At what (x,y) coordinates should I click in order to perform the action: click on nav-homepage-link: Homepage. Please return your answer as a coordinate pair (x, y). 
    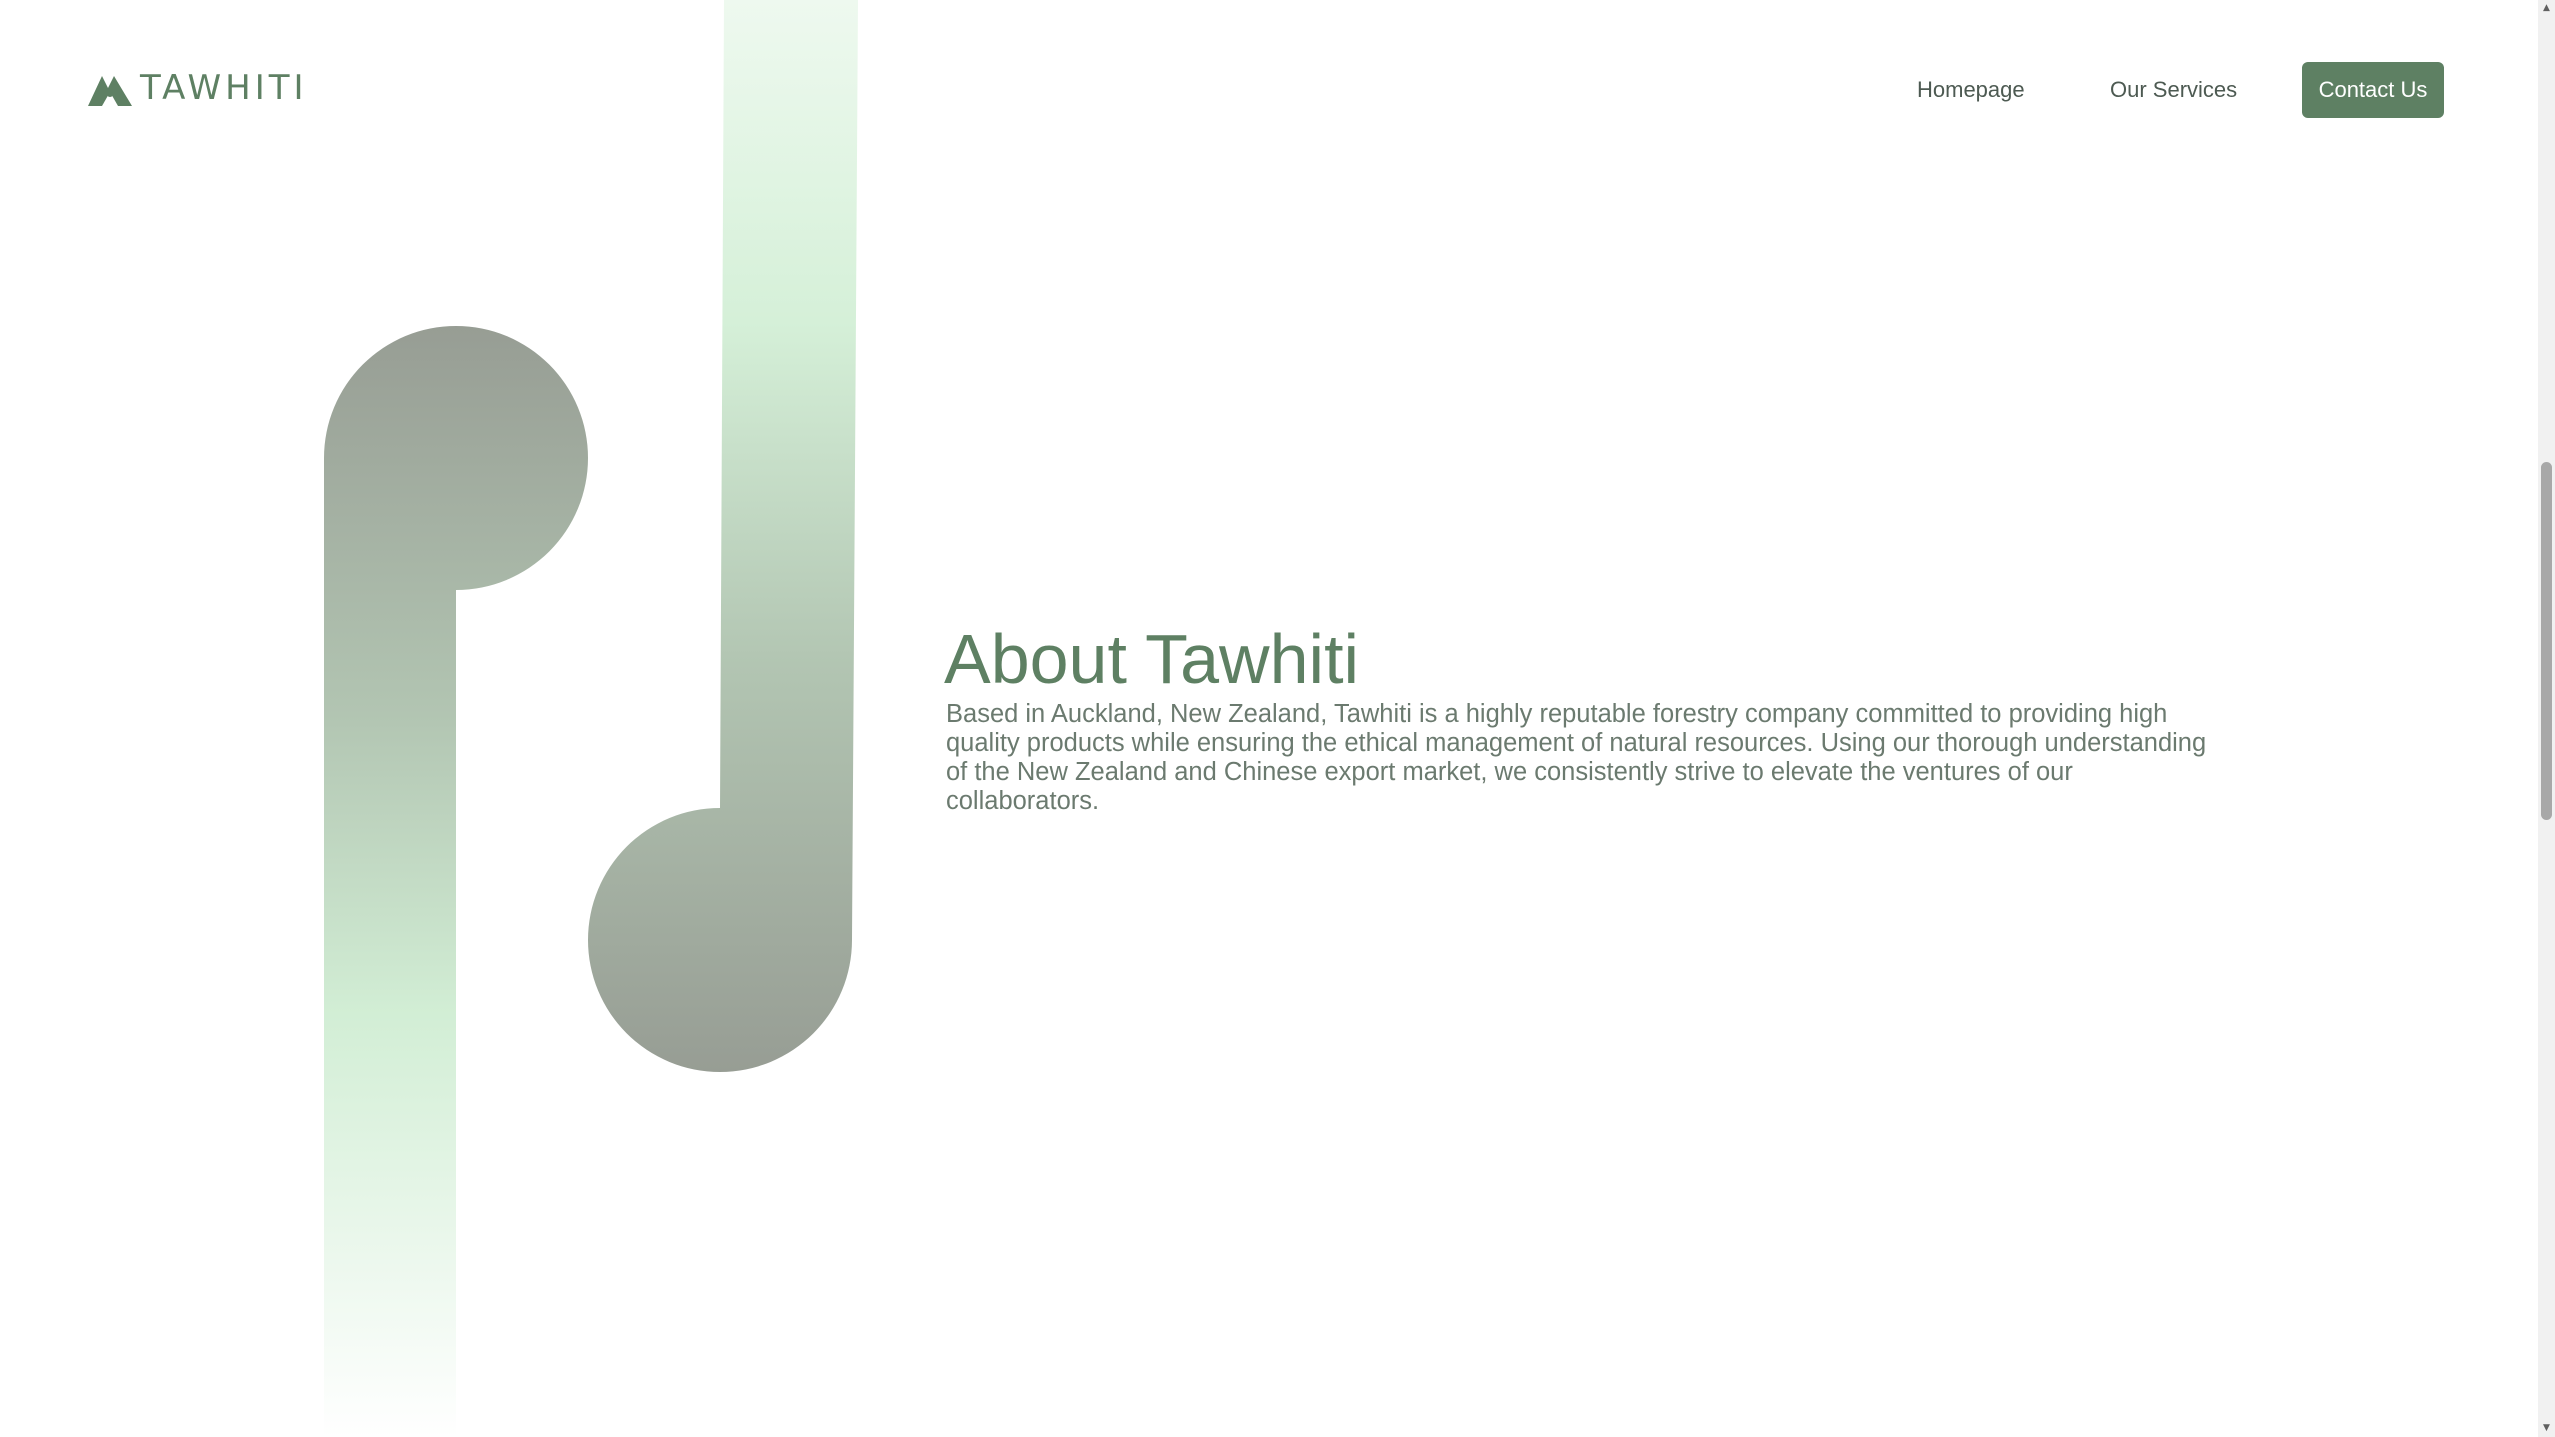
    Looking at the image, I should click on (1971, 90).